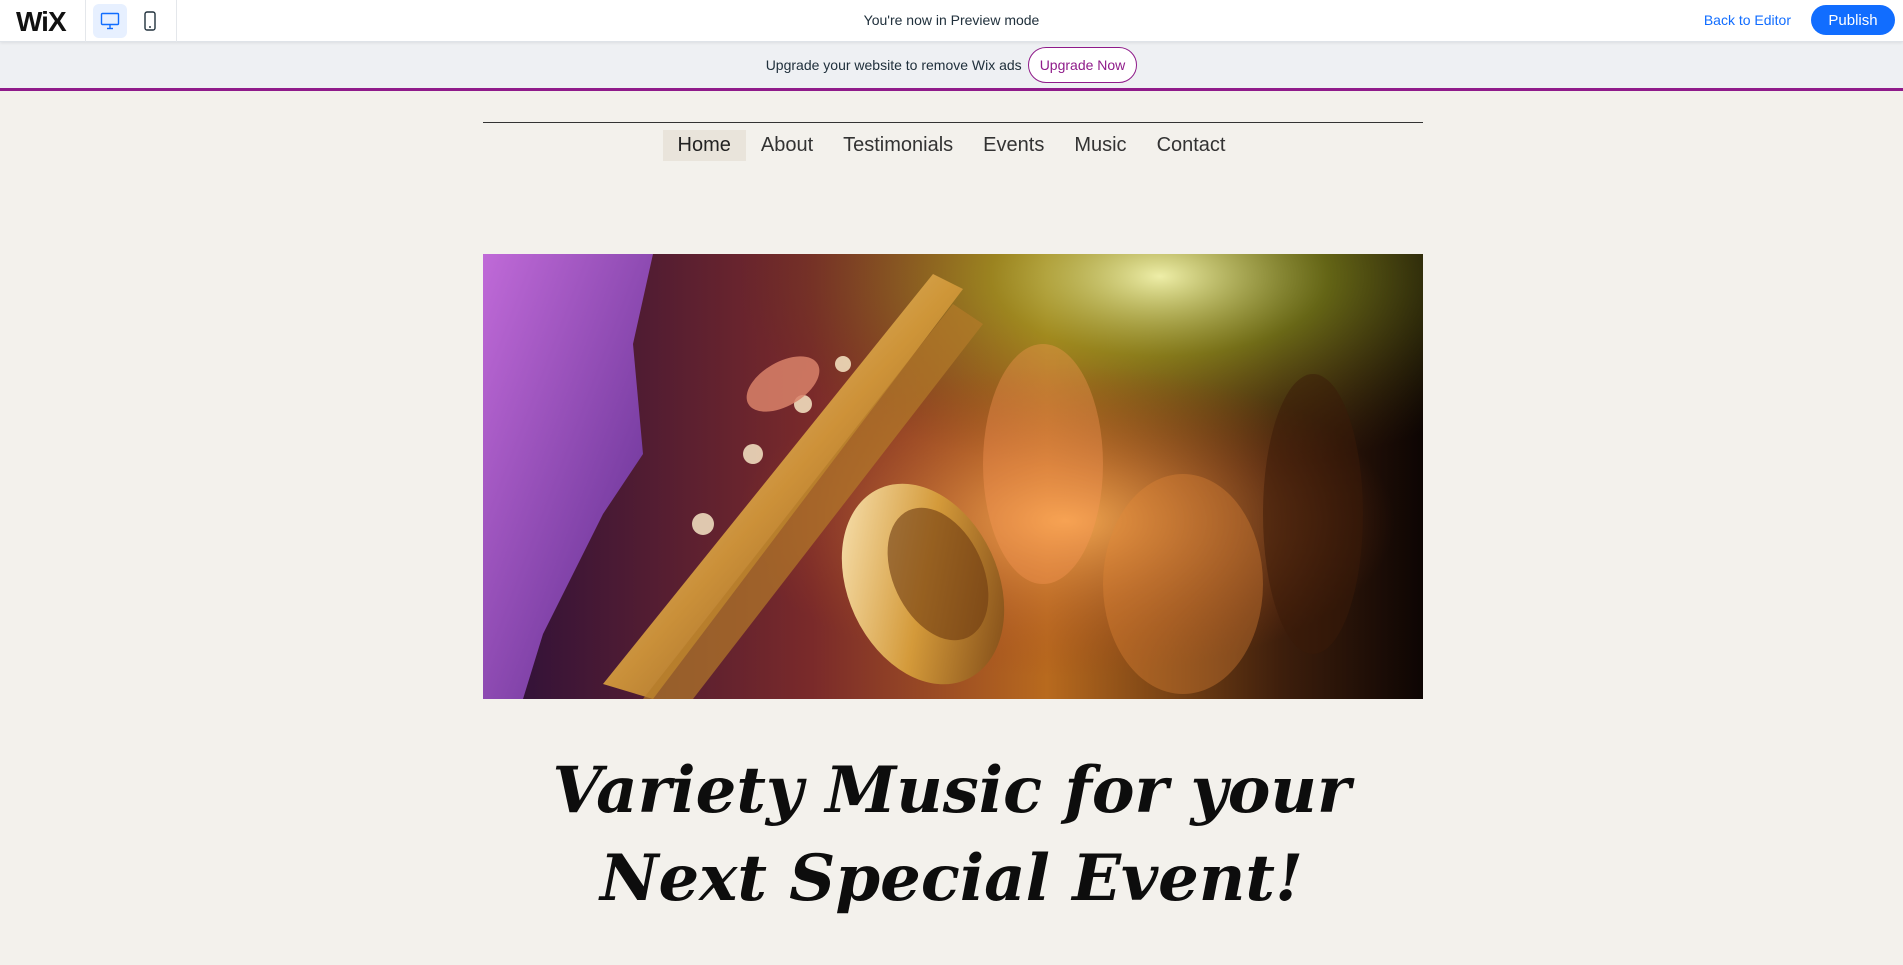 This screenshot has width=1903, height=965. Describe the element at coordinates (951, 790) in the screenshot. I see `headline-line-1: Variety Music for your` at that location.